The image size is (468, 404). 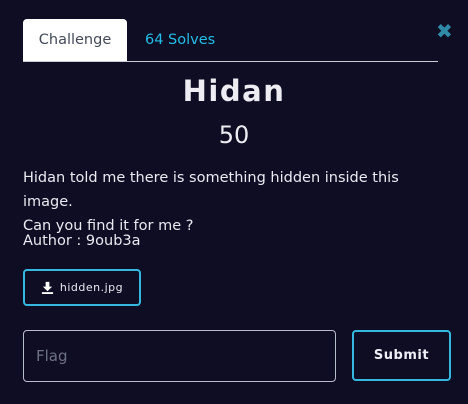 What do you see at coordinates (234, 135) in the screenshot?
I see `challenge-points: 50` at bounding box center [234, 135].